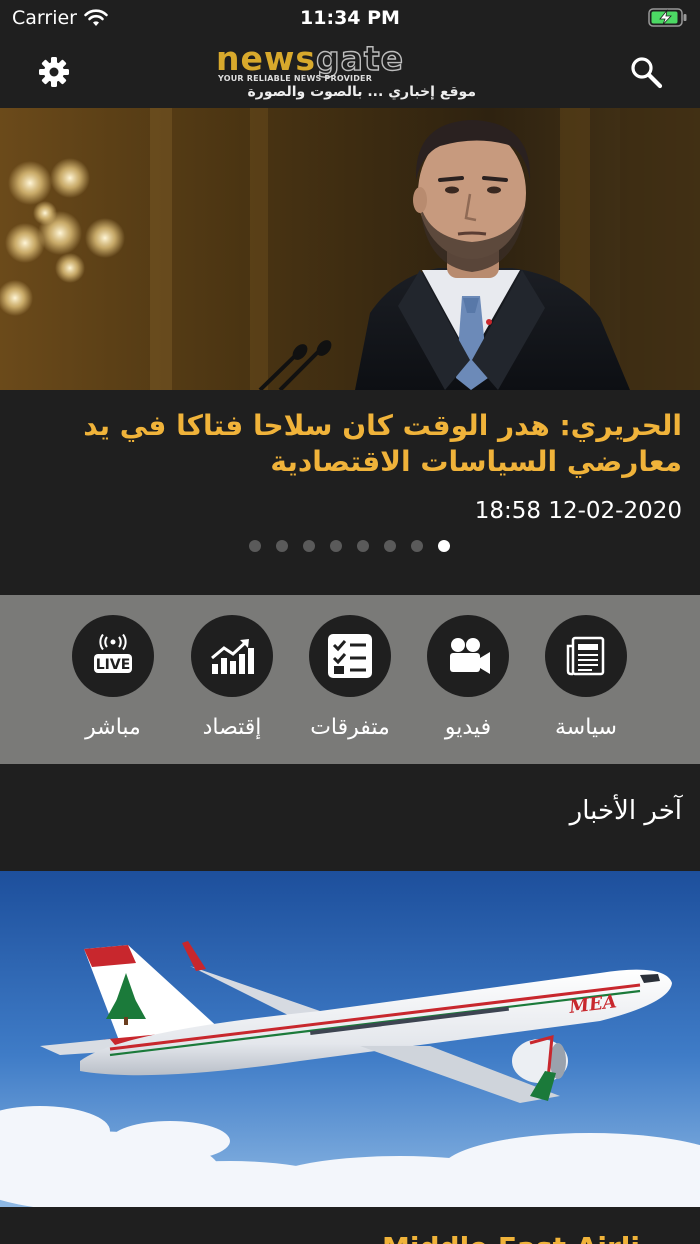  I want to click on live-icon: LIVE, so click(113, 653).